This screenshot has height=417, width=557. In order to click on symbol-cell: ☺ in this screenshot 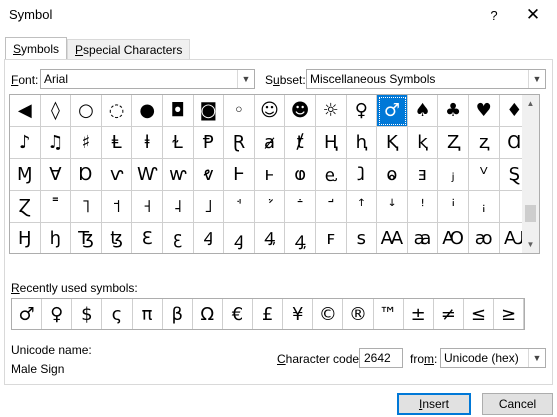, I will do `click(270, 111)`.